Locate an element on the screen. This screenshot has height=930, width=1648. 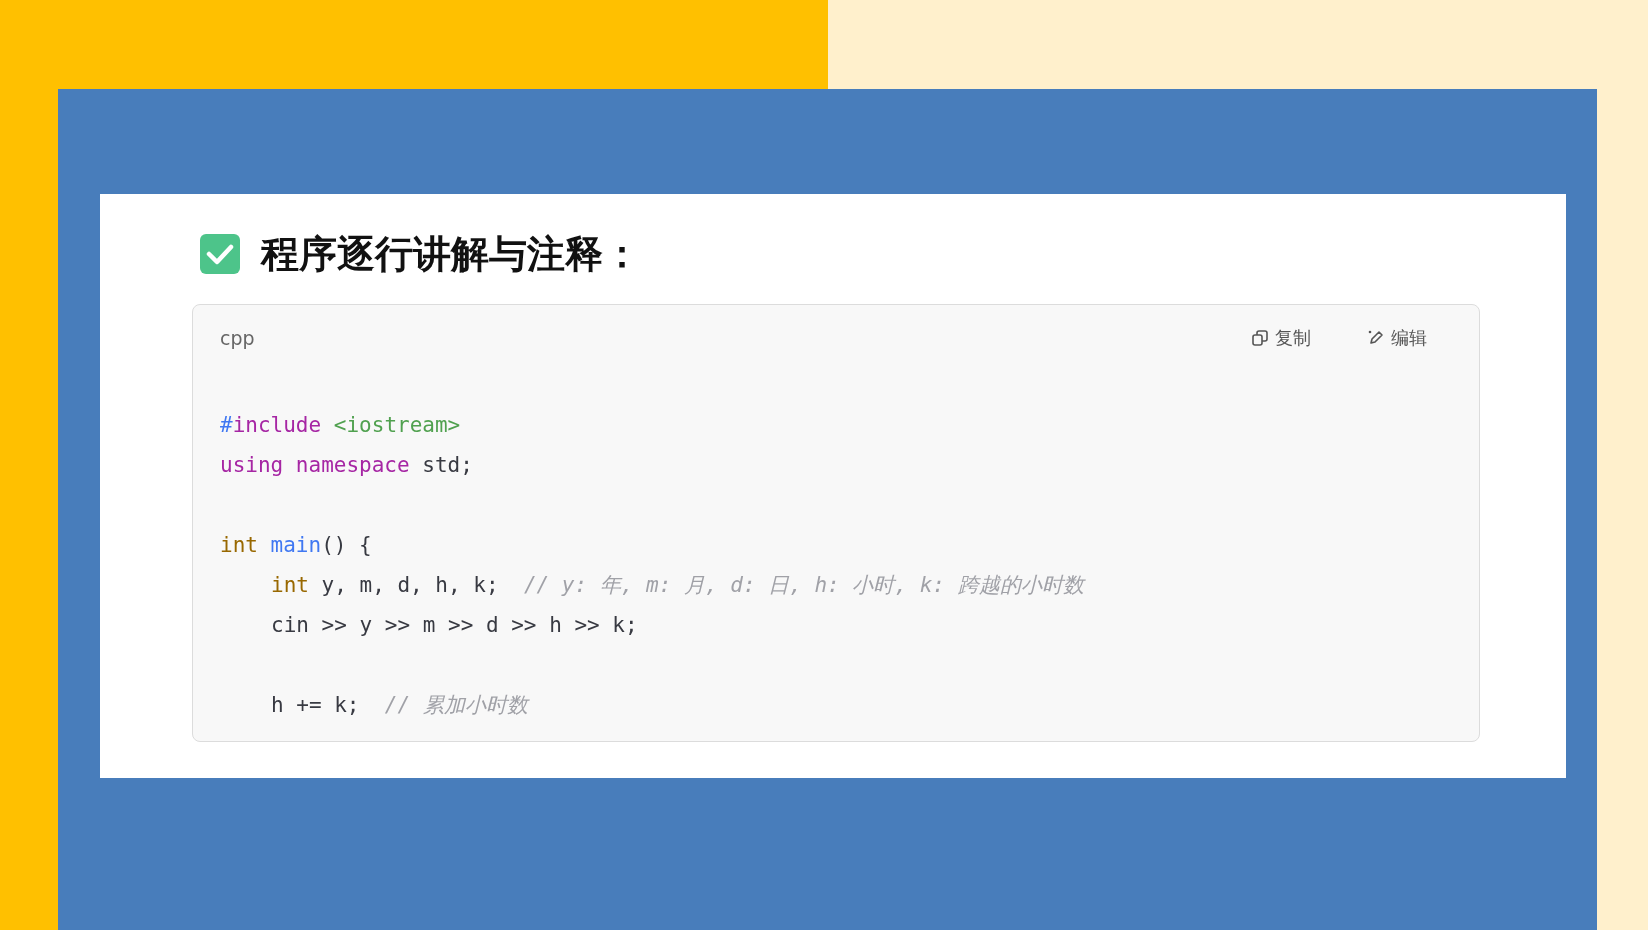
code-line: cin >> y >> m >> d >> h >> k; is located at coordinates (454, 625).